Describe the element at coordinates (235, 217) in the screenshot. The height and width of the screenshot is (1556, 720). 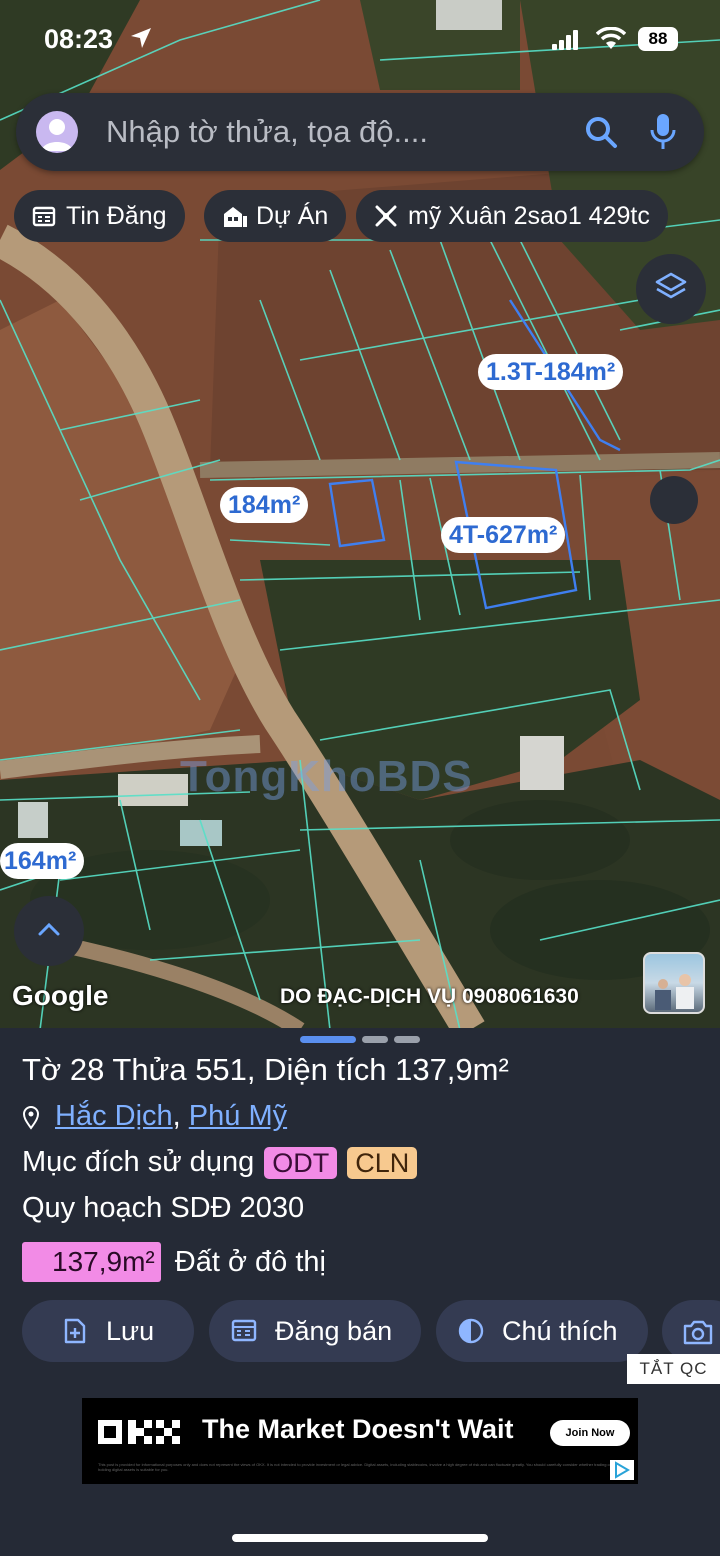
I see `building-icon` at that location.